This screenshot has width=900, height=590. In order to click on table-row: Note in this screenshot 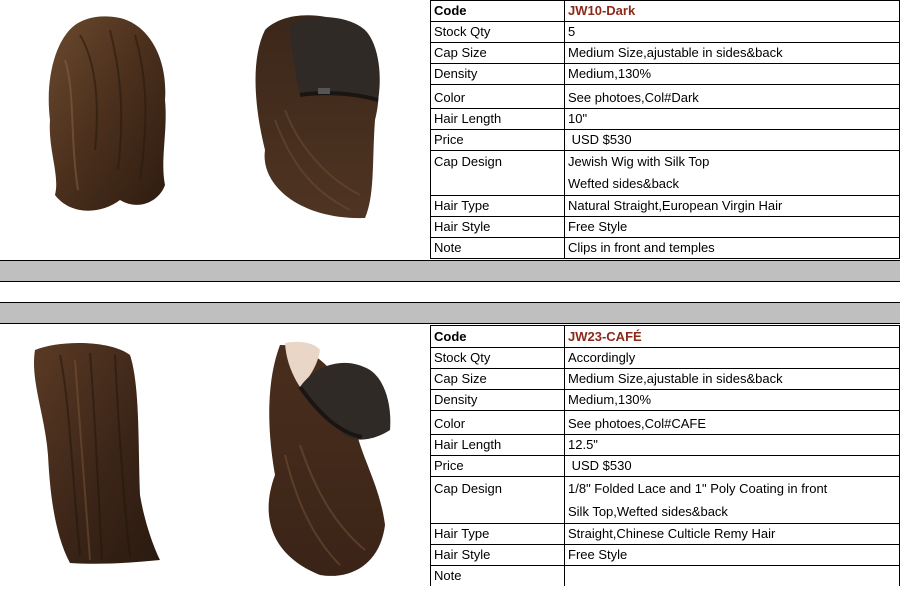, I will do `click(665, 575)`.